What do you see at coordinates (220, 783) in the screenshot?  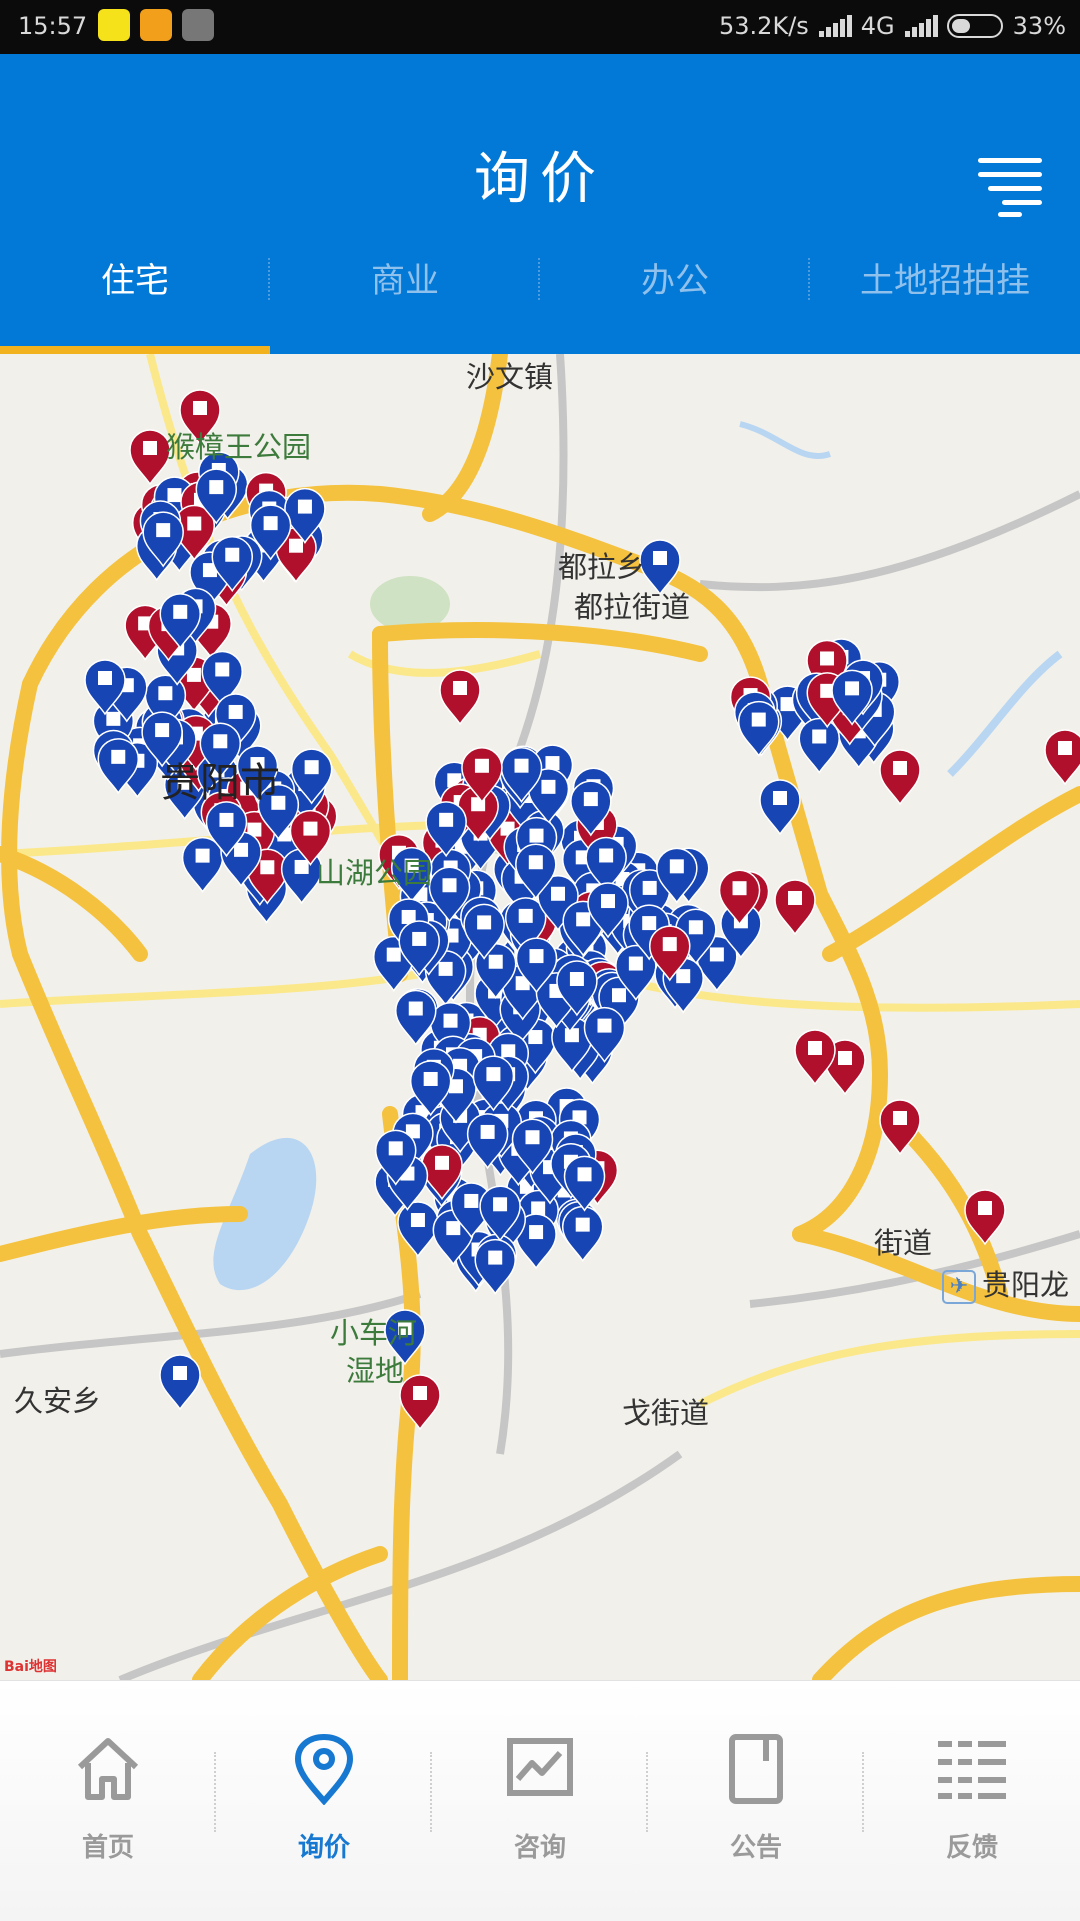 I see `map-label-city: 贵阳市` at bounding box center [220, 783].